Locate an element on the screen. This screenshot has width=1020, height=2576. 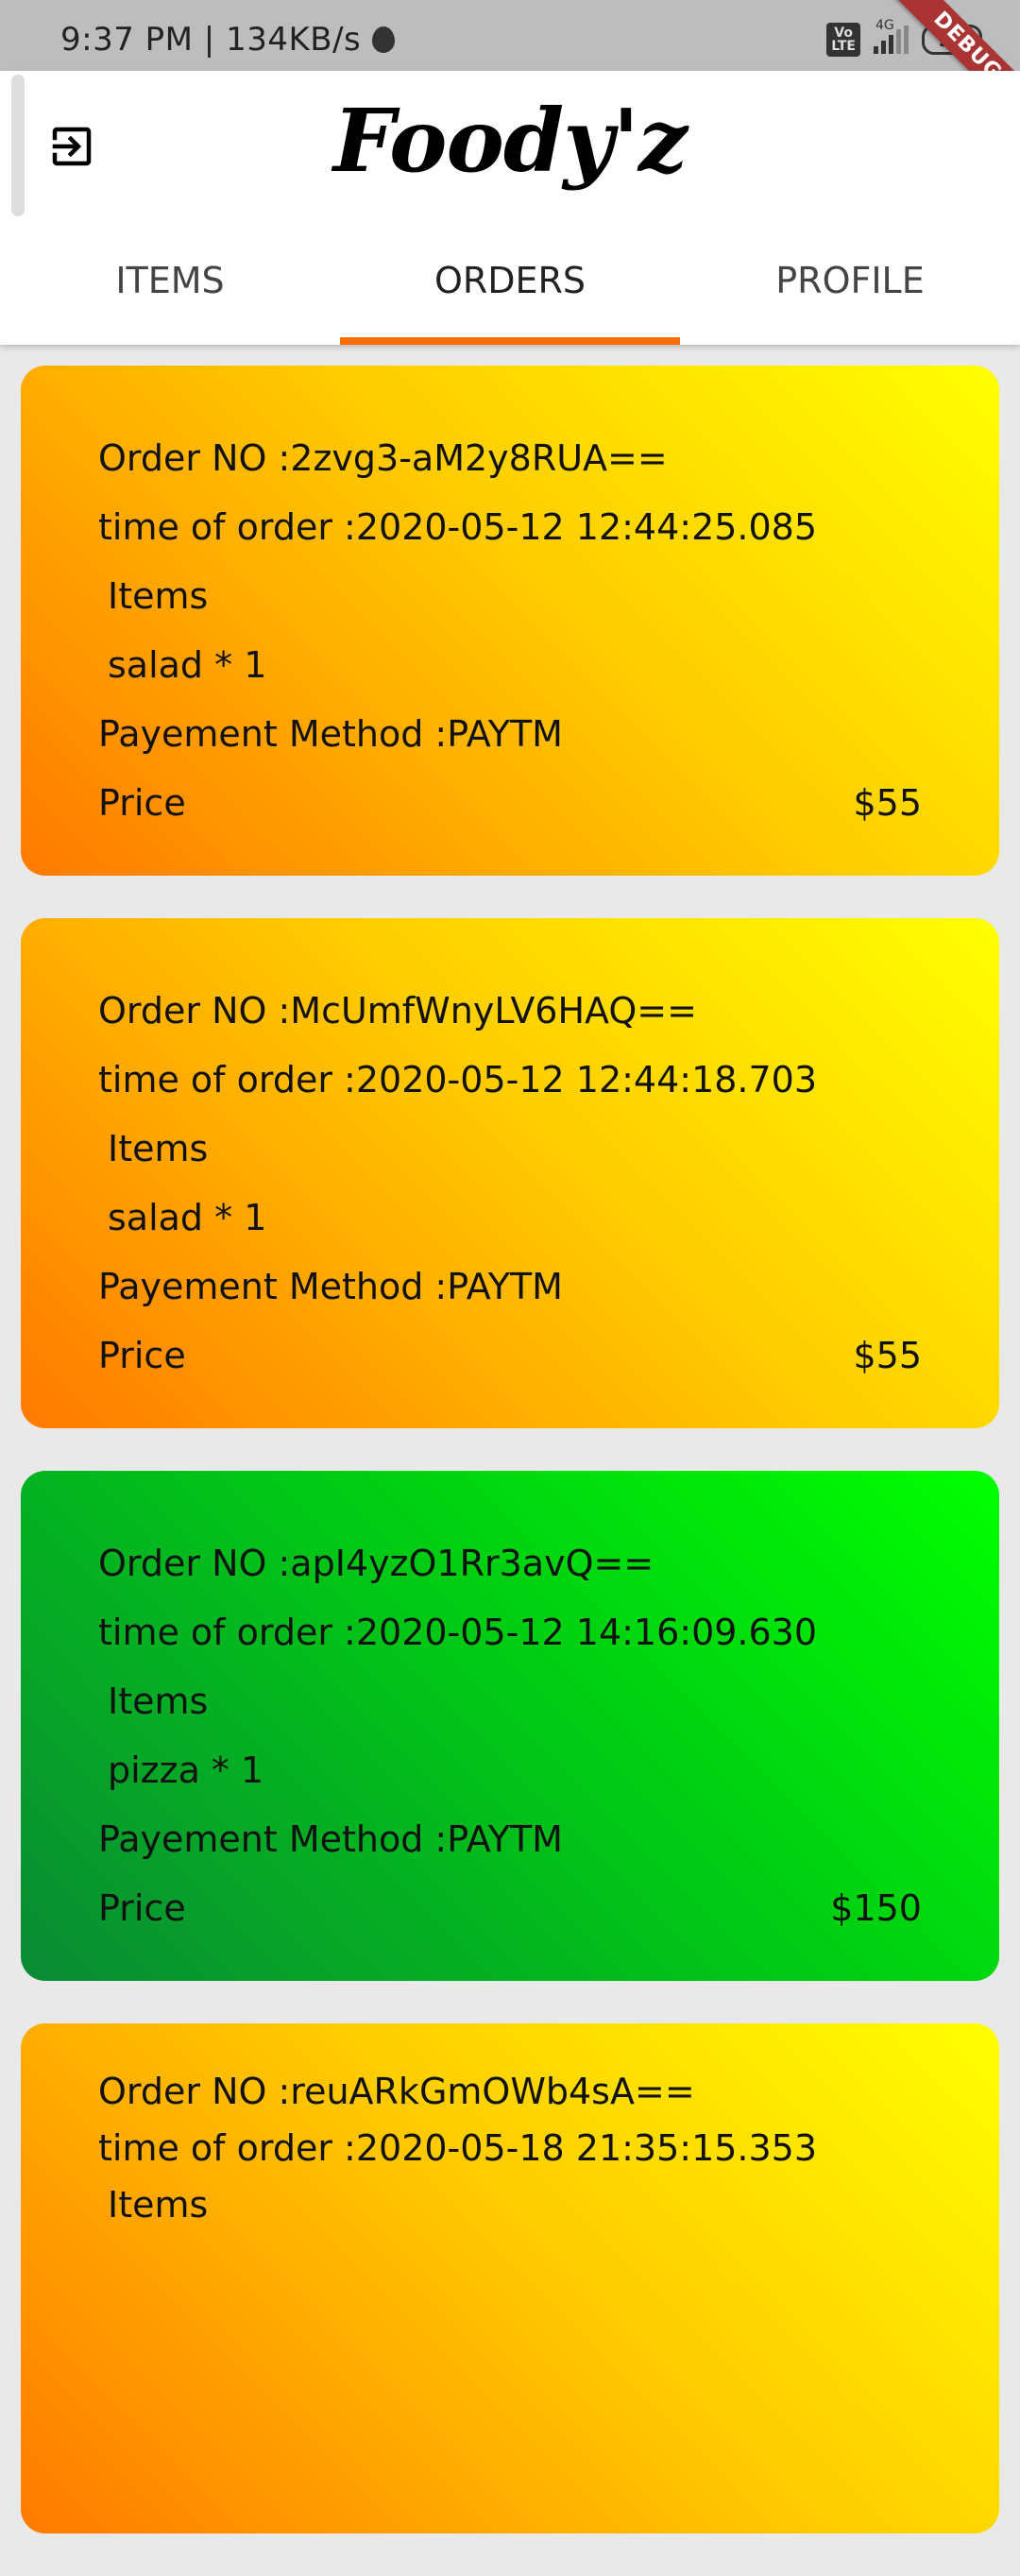
order-number: Order NO :2zvg3-aM2y8RUA== is located at coordinates (383, 458).